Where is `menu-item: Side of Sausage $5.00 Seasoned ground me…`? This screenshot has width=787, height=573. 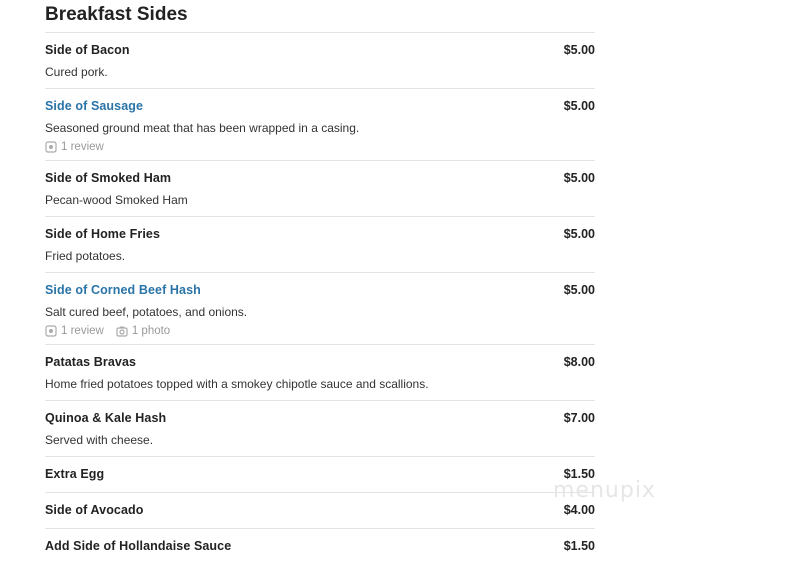 menu-item: Side of Sausage $5.00 Seasoned ground me… is located at coordinates (320, 124).